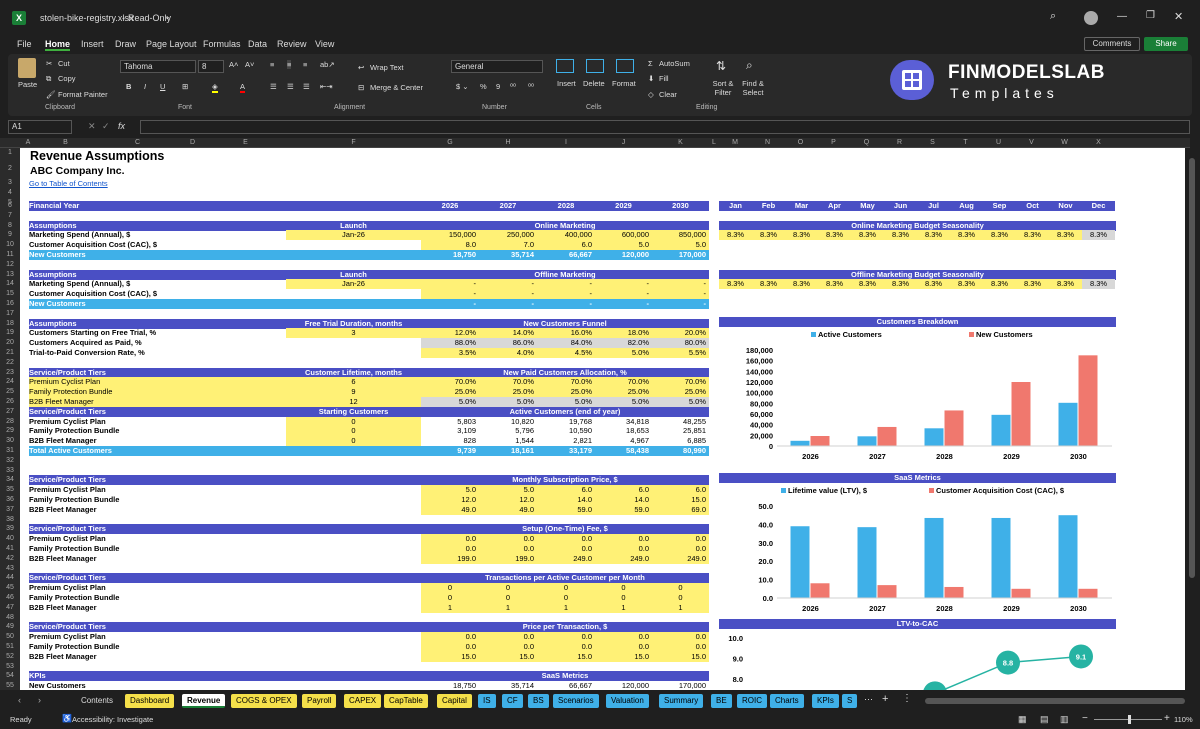 This screenshot has width=1200, height=729. I want to click on vertical-scrollbar, so click(1192, 419).